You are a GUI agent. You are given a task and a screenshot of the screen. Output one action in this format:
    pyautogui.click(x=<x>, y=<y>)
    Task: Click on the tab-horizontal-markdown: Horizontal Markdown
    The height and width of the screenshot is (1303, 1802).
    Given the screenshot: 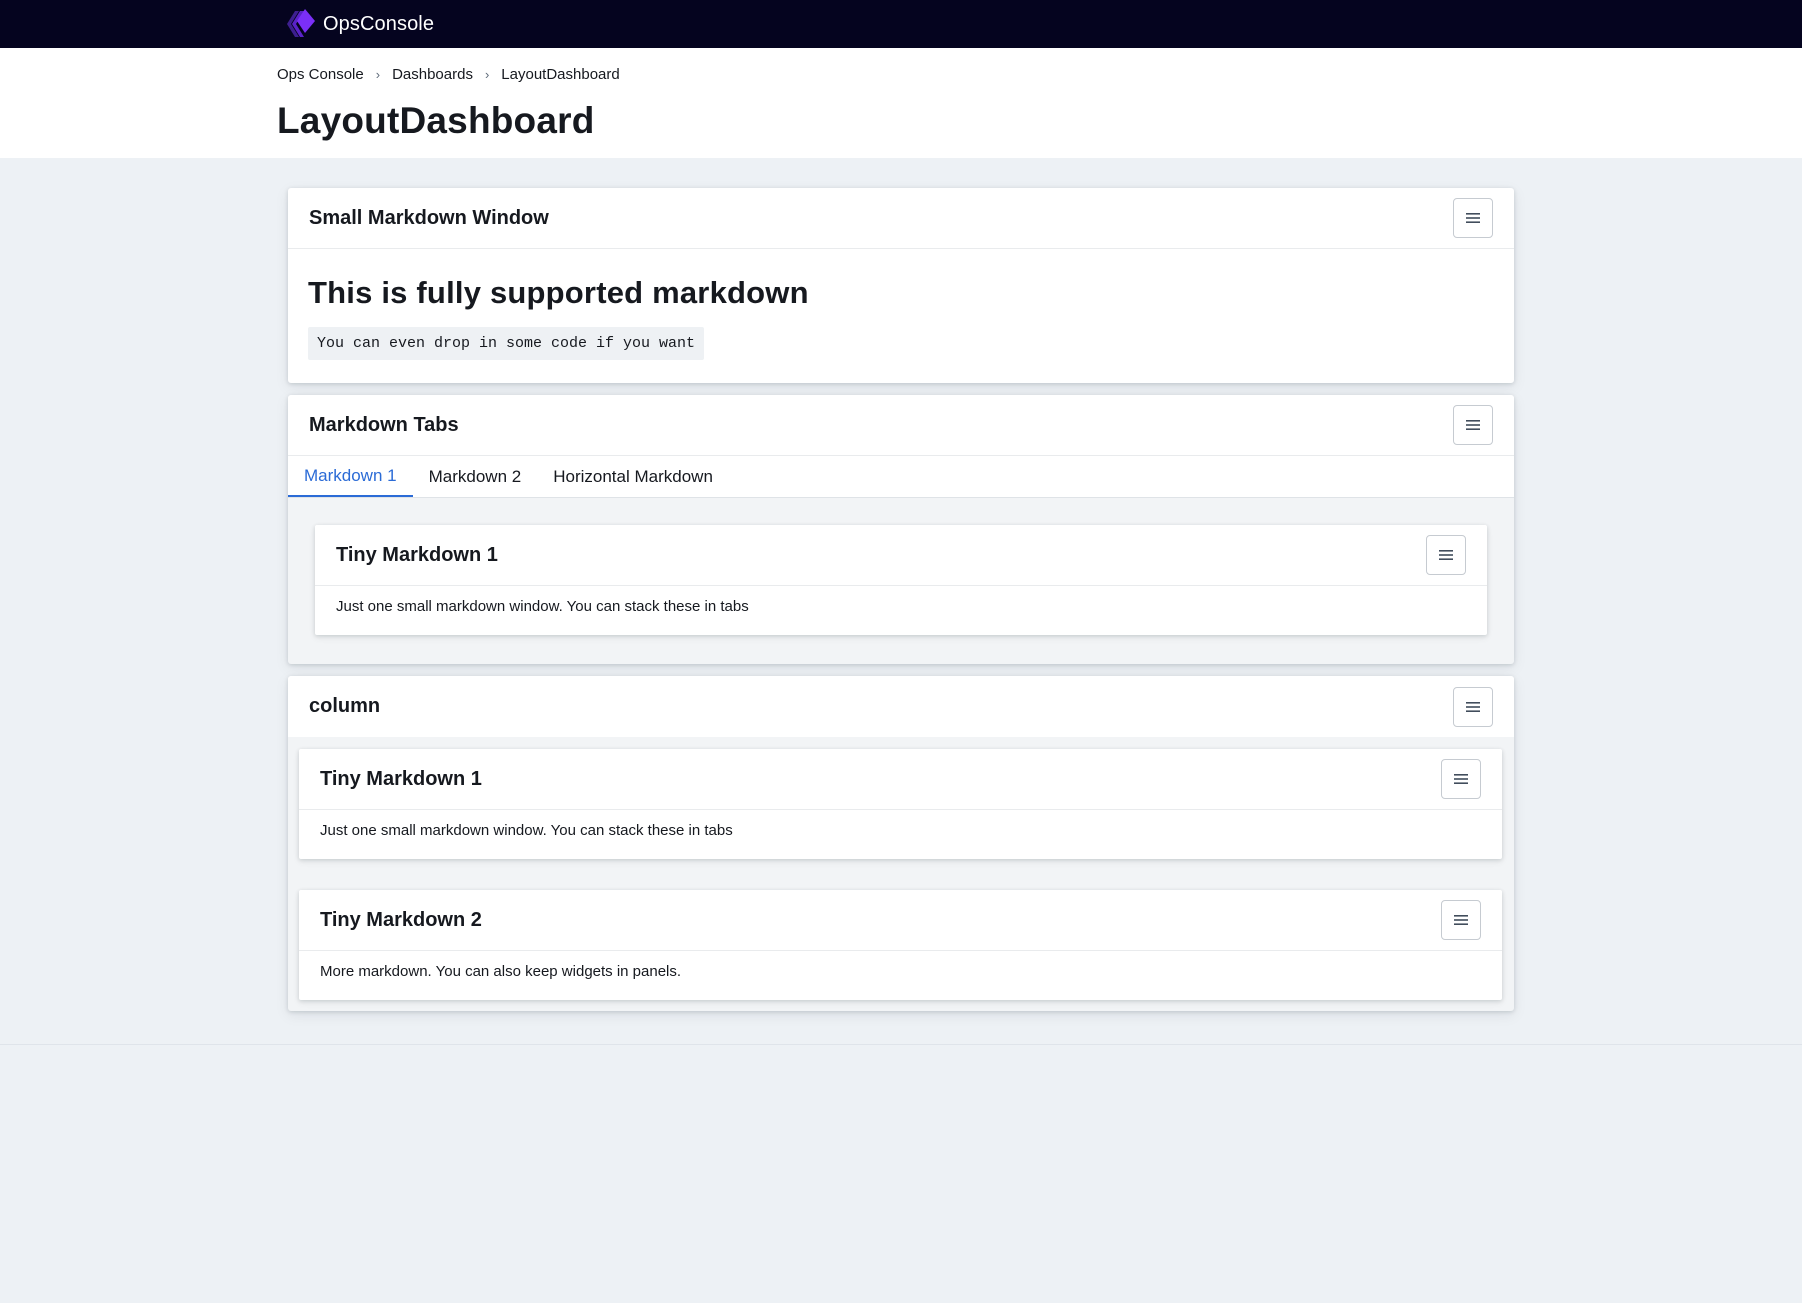 What is the action you would take?
    pyautogui.click(x=633, y=476)
    